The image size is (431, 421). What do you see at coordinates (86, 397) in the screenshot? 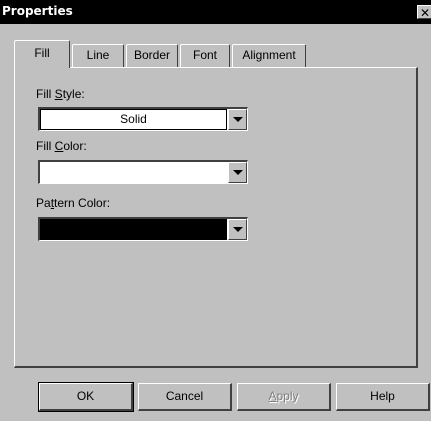
I see `ok-button: OK` at bounding box center [86, 397].